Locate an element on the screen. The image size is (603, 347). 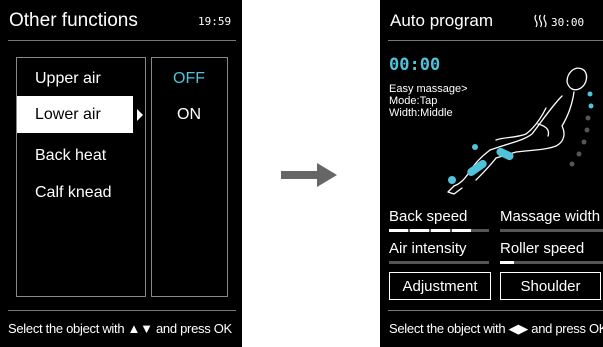
param-massage-width: Massage width is located at coordinates (550, 216).